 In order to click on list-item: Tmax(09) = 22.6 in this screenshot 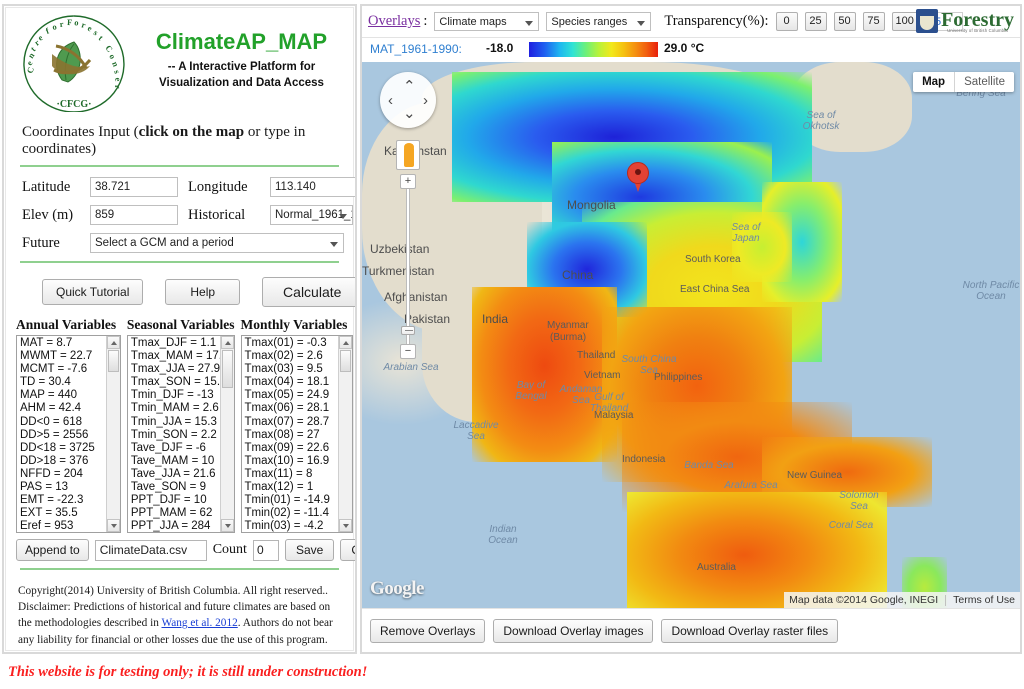, I will do `click(291, 448)`.